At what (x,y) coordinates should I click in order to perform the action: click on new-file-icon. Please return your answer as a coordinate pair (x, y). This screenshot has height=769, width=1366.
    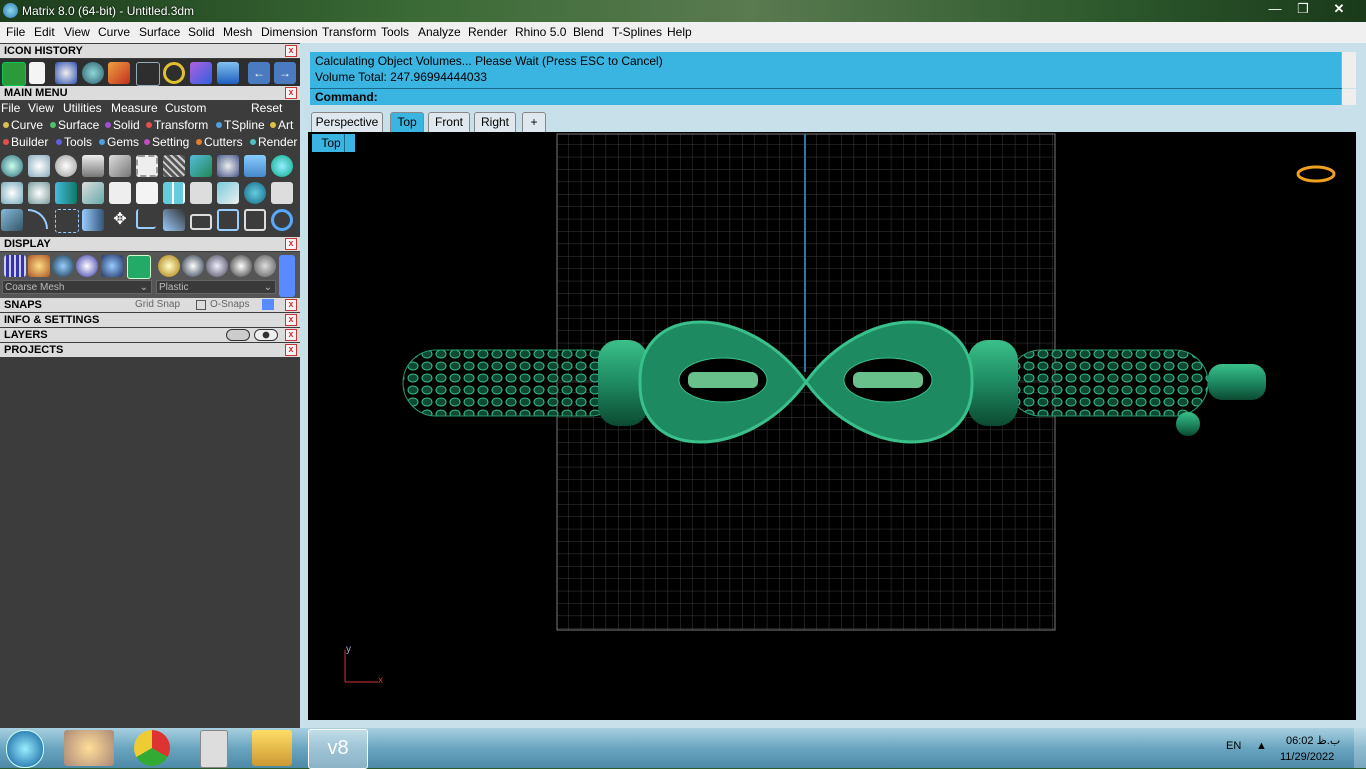
    Looking at the image, I should click on (37, 73).